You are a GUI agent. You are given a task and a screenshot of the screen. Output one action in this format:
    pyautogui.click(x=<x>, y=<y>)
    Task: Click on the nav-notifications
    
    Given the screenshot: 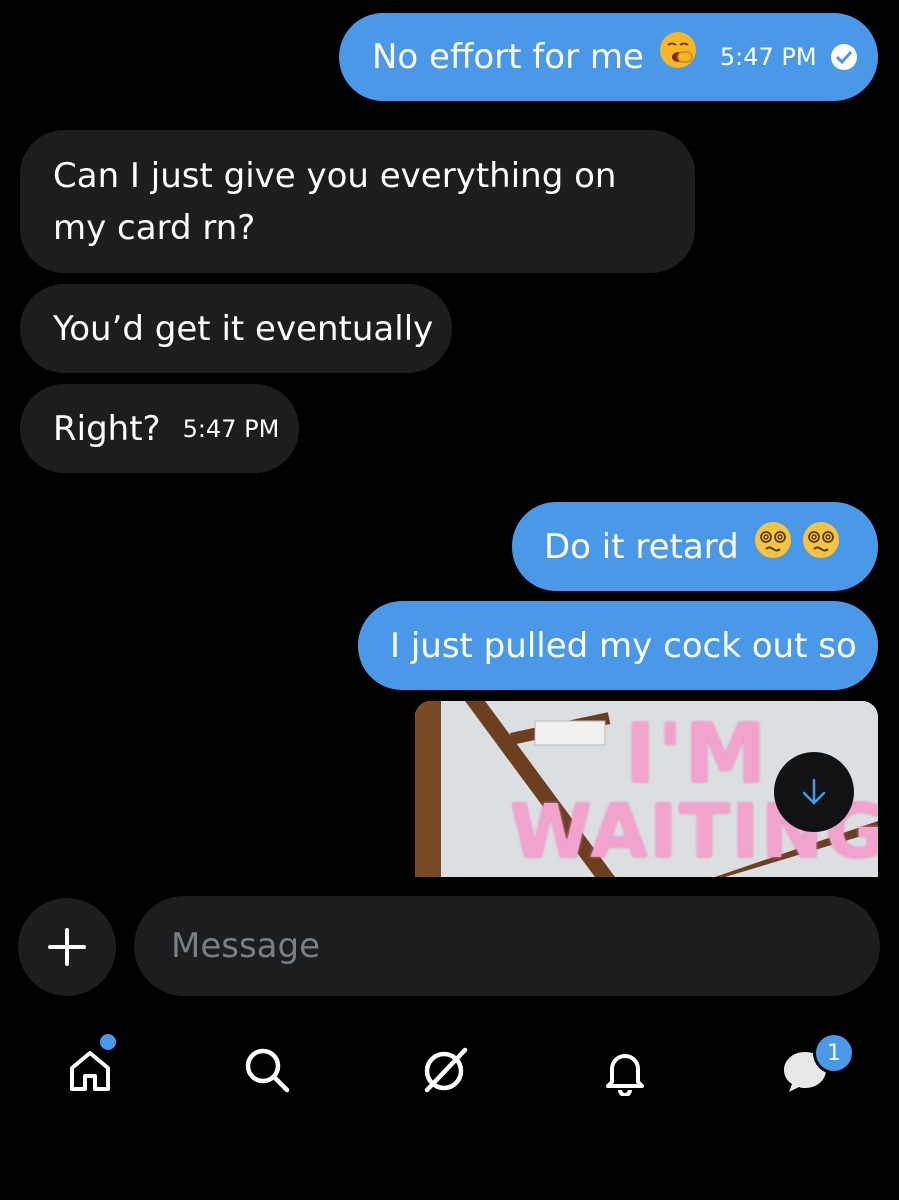 What is the action you would take?
    pyautogui.click(x=625, y=1070)
    